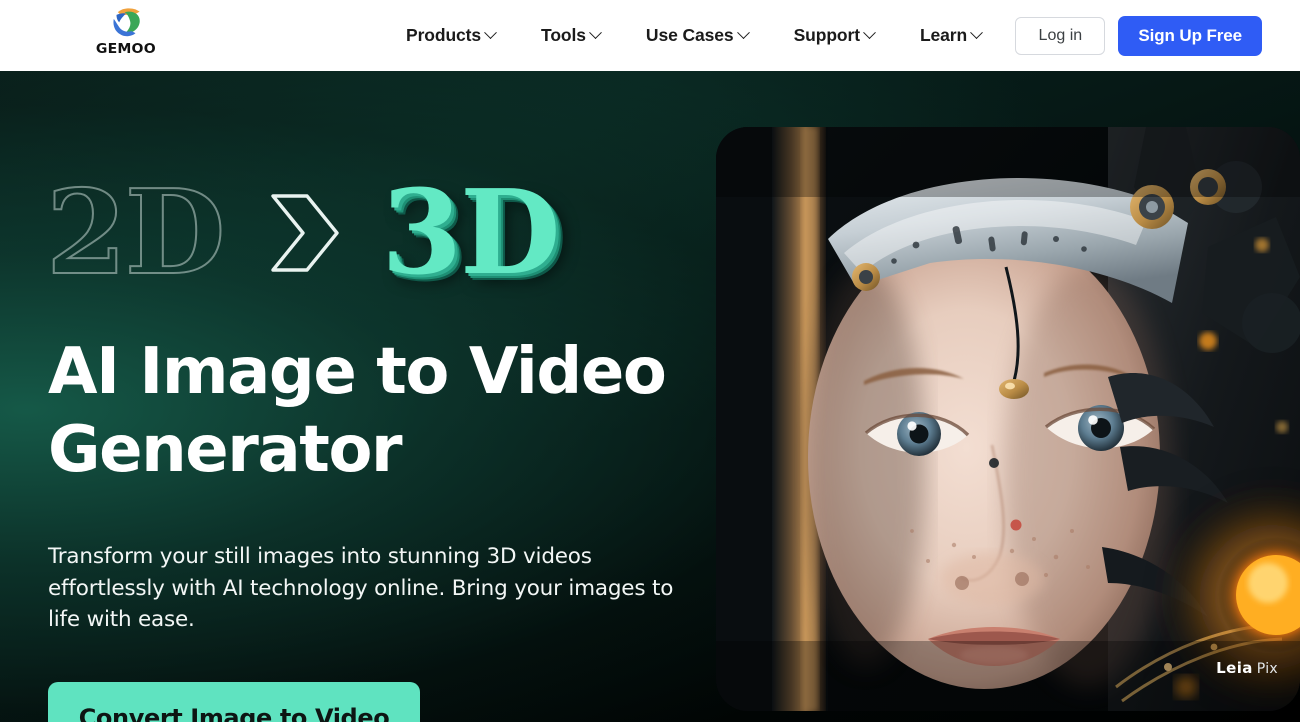 This screenshot has width=1300, height=722. I want to click on nav-item-support: Support, so click(834, 35).